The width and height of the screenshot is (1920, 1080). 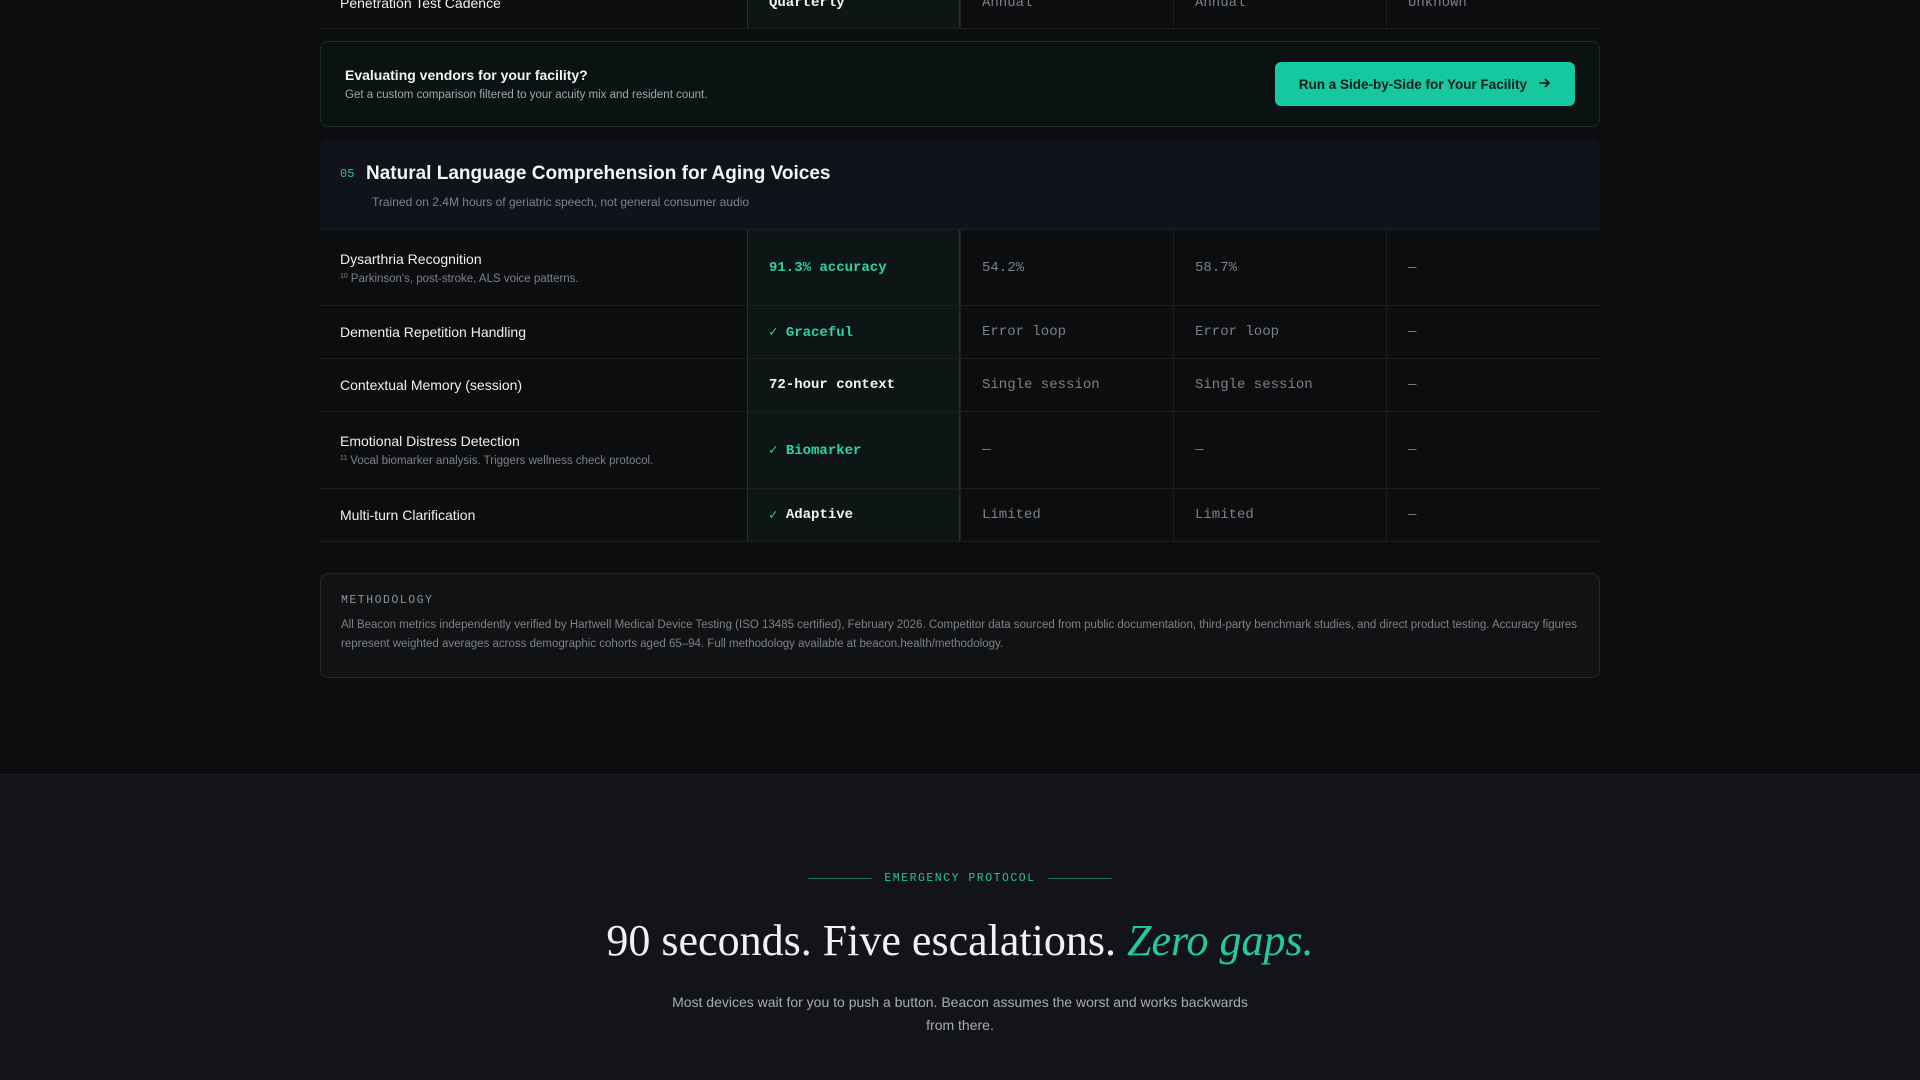 I want to click on beacon-cell: ✓ Biomarker, so click(x=853, y=450).